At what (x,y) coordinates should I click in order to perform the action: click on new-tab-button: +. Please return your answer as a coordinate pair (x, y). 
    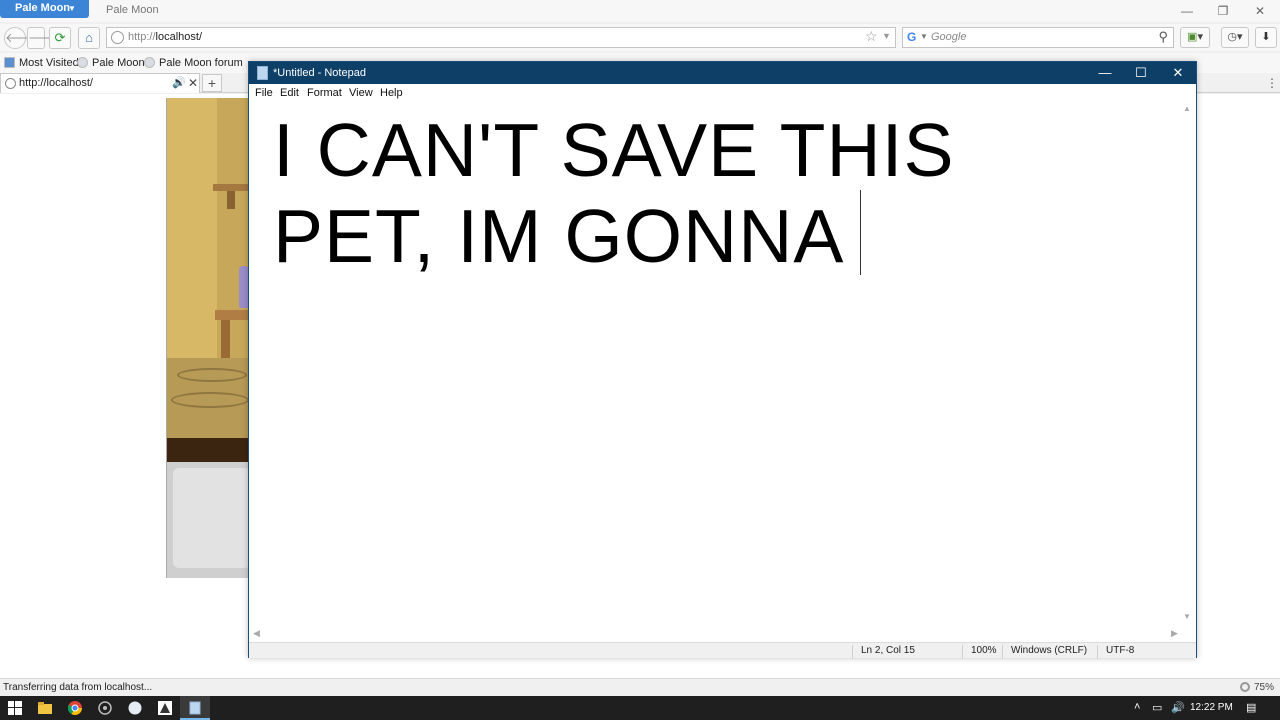
    Looking at the image, I should click on (212, 83).